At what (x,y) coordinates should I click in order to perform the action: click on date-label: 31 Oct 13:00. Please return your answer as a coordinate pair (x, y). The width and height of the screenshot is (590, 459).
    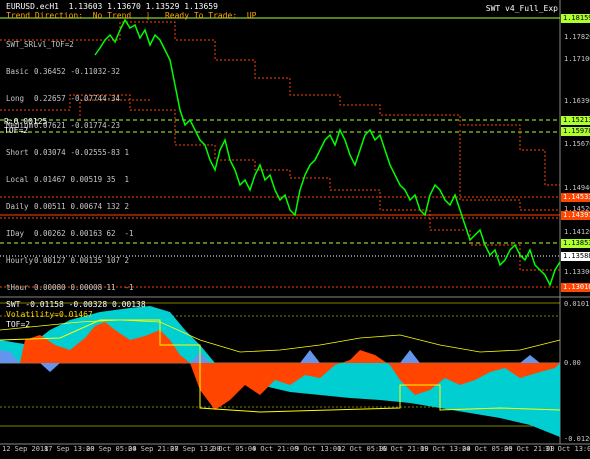
    Looking at the image, I should click on (567, 449).